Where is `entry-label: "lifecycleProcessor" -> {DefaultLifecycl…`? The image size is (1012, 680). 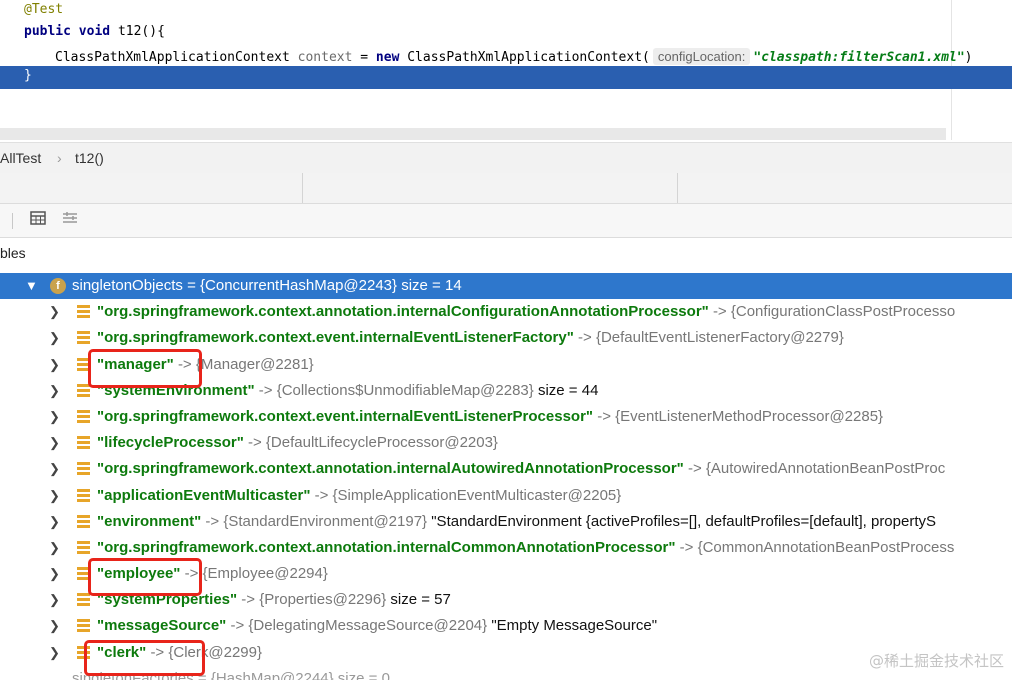 entry-label: "lifecycleProcessor" -> {DefaultLifecycl… is located at coordinates (297, 443).